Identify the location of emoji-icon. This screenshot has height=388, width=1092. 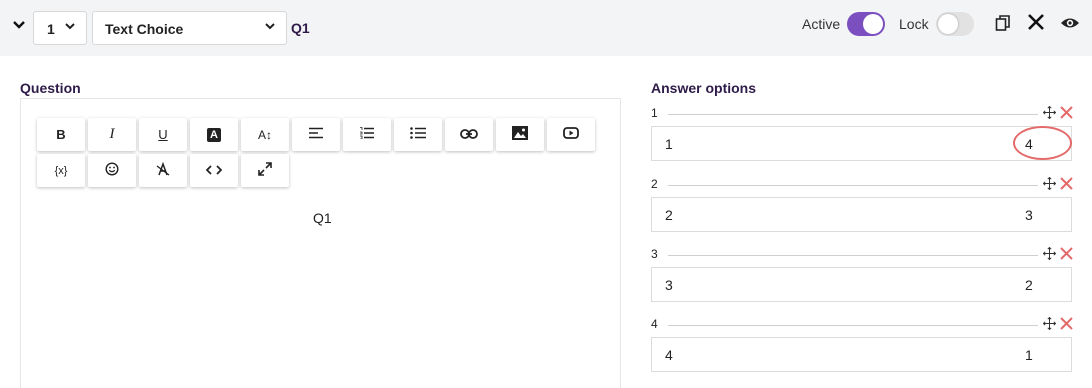
(112, 170).